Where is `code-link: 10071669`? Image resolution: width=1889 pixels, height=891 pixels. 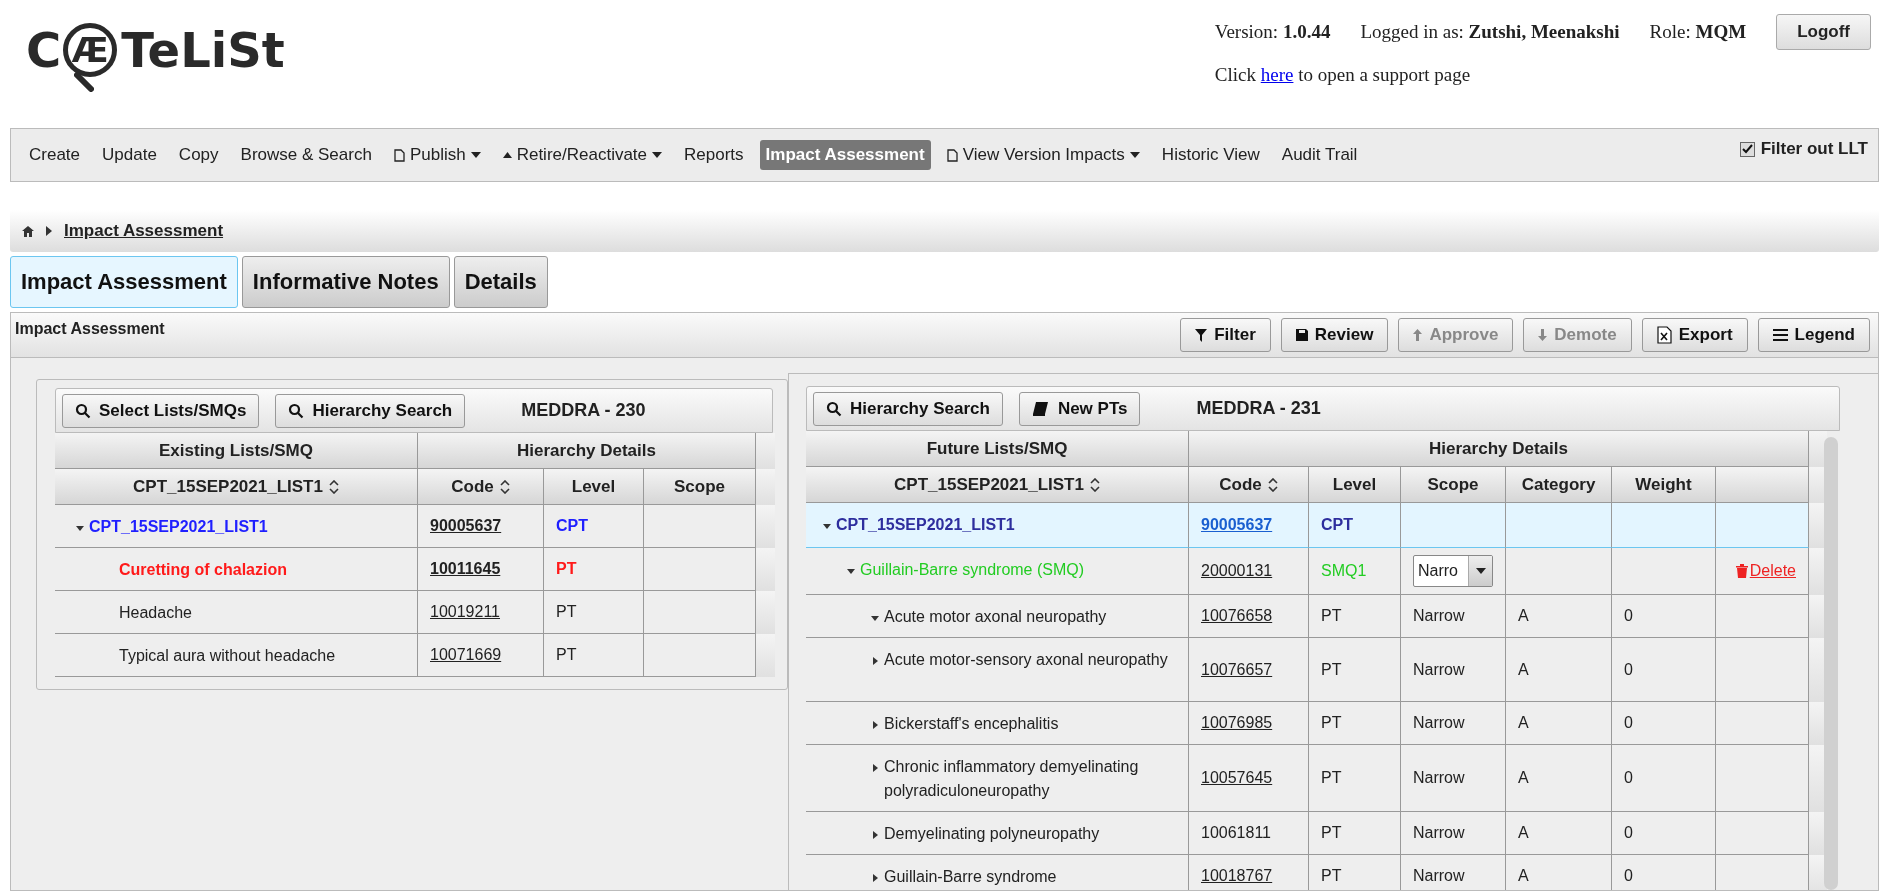 code-link: 10071669 is located at coordinates (466, 655).